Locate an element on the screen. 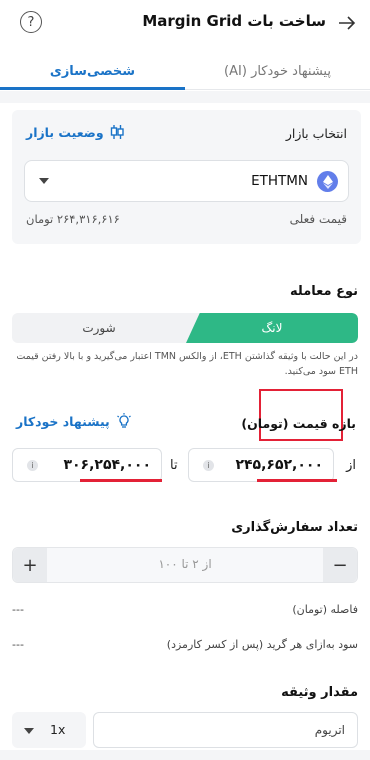 The width and height of the screenshot is (370, 760). long-option: لانگ is located at coordinates (272, 328).